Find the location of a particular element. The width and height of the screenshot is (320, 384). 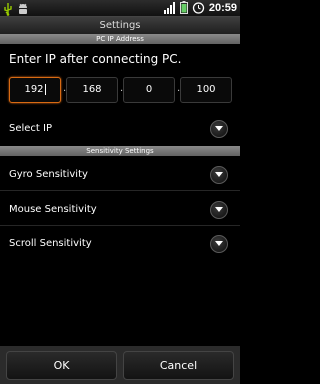

cancel-button: Cancel is located at coordinates (178, 365).